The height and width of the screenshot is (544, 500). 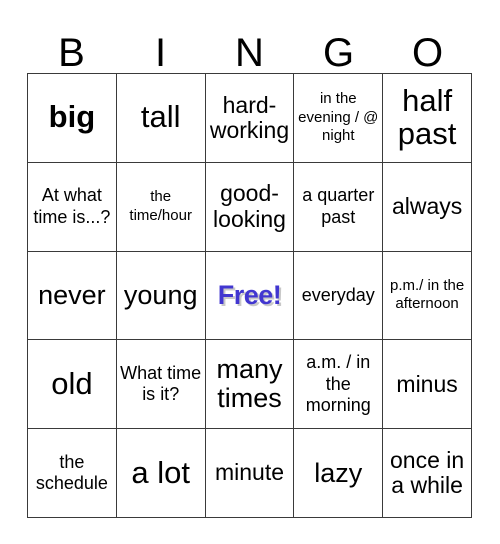 I want to click on bingo-cell: lazy, so click(x=339, y=473).